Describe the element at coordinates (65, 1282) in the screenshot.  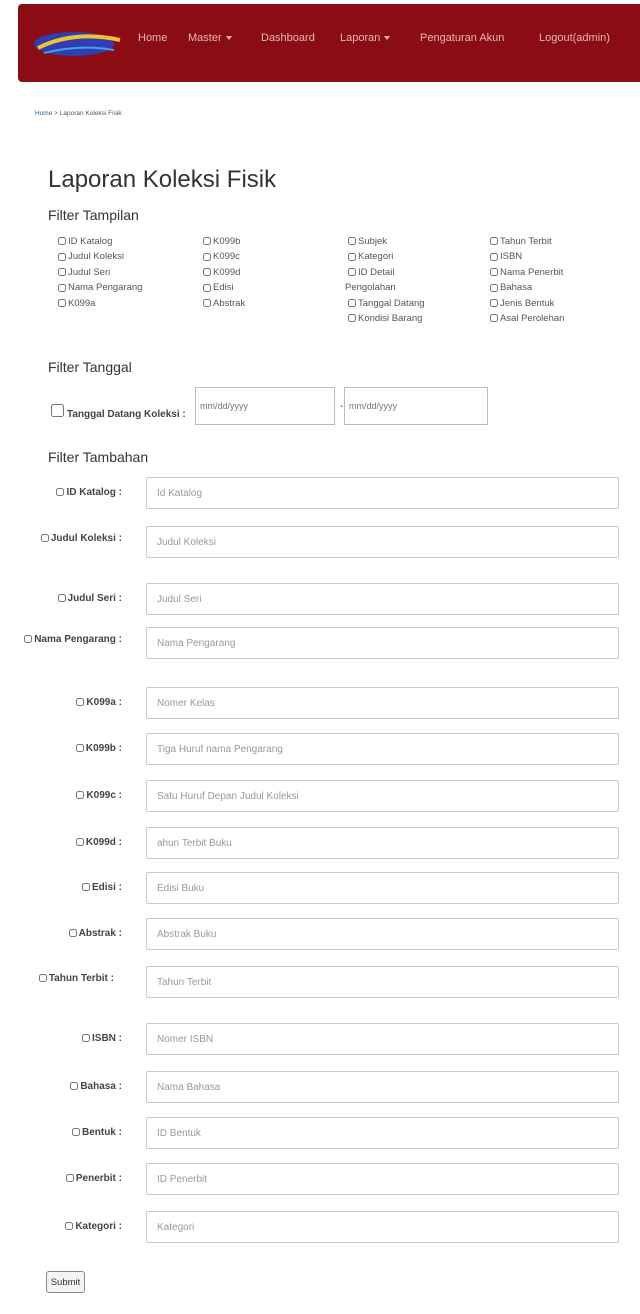
I see `submit-button: Submit` at that location.